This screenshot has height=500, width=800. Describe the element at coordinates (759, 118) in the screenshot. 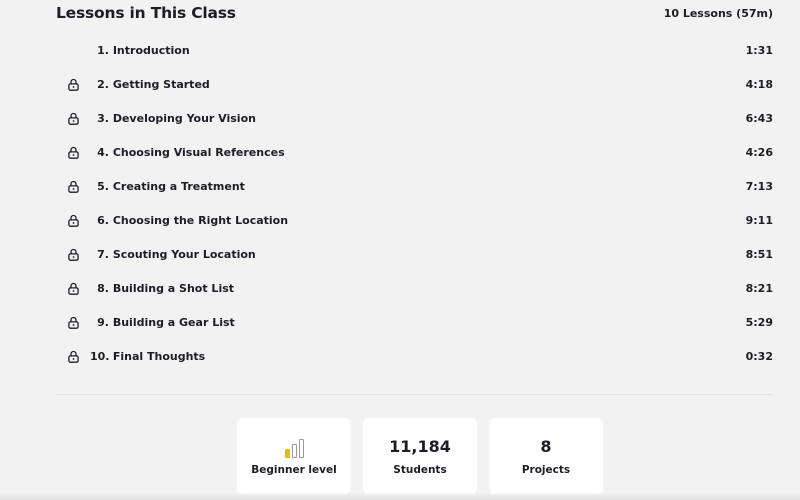

I see `lesson-duration: 6:43` at that location.